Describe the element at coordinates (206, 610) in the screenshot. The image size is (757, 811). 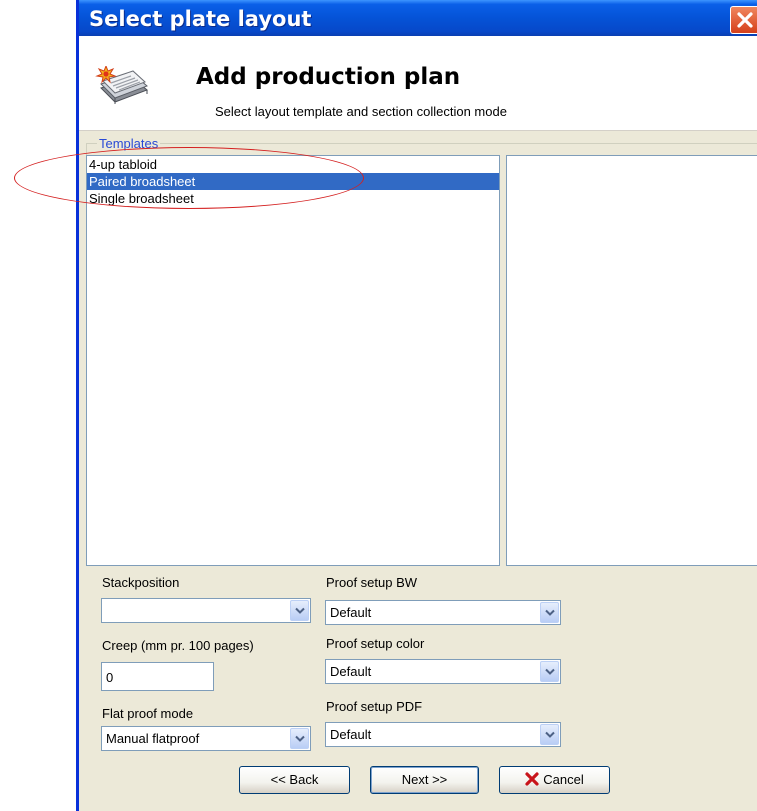
I see `stackposition-select` at that location.